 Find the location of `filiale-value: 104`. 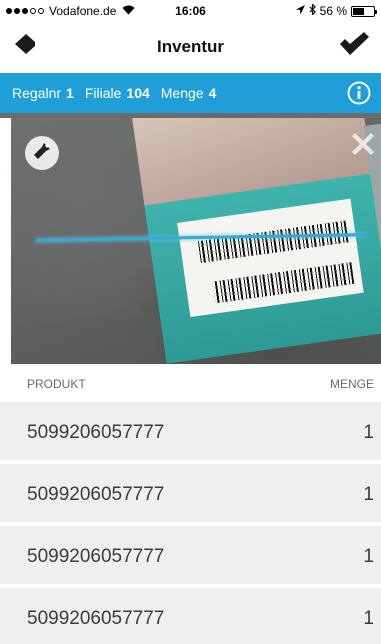

filiale-value: 104 is located at coordinates (138, 93).